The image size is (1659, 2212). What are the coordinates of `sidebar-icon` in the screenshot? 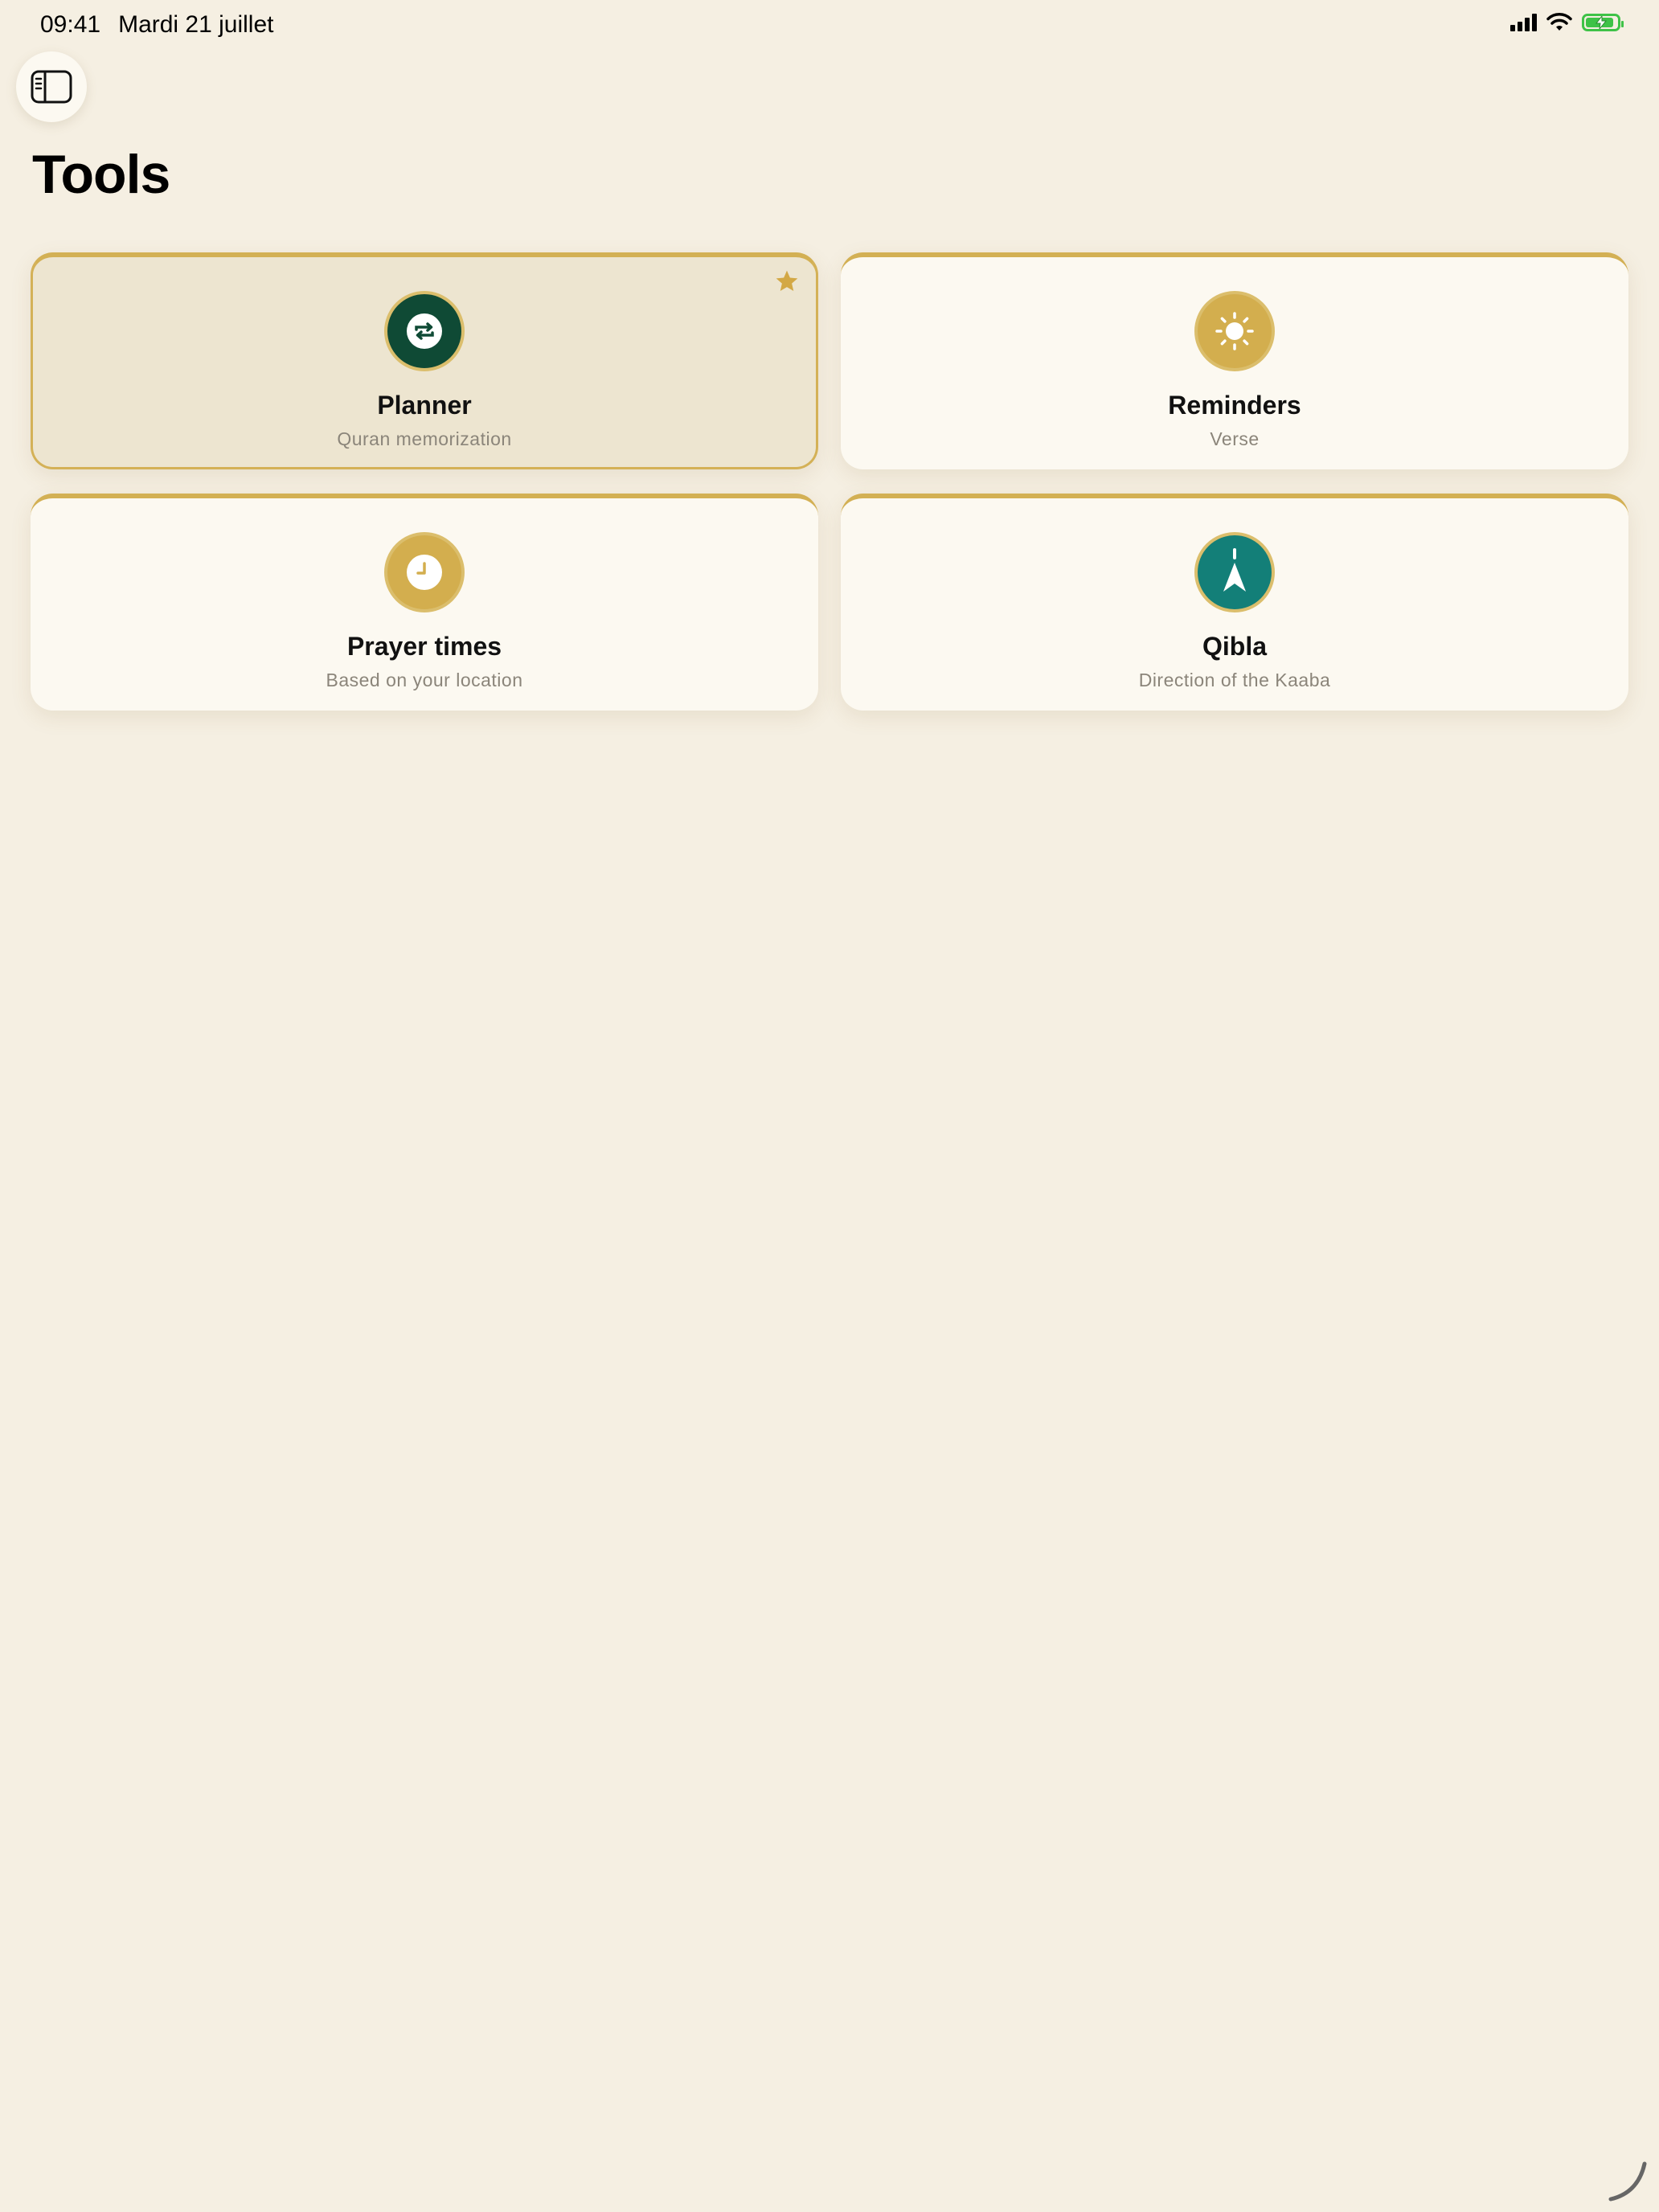 It's located at (51, 87).